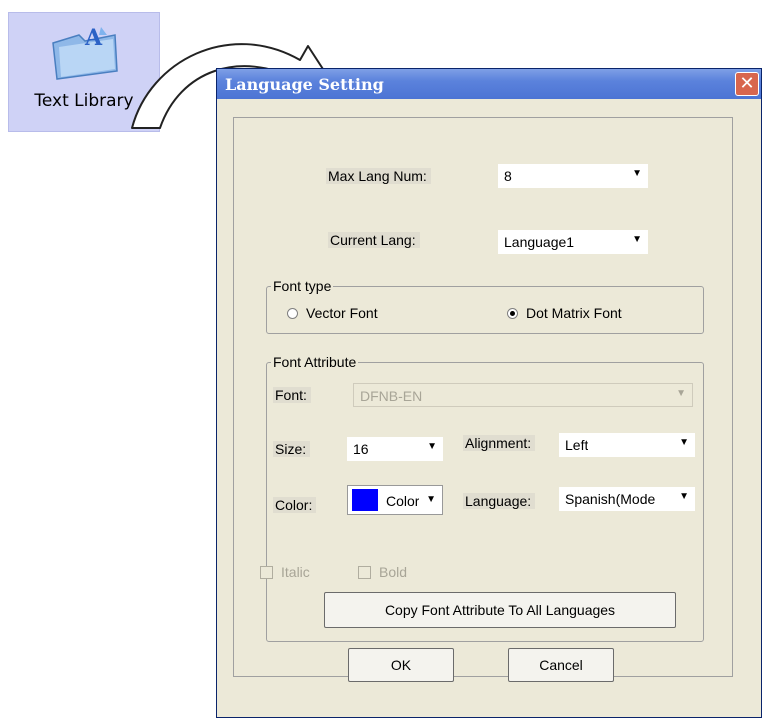 The image size is (766, 718). Describe the element at coordinates (489, 84) in the screenshot. I see `title-bar: Language Setting ✕` at that location.